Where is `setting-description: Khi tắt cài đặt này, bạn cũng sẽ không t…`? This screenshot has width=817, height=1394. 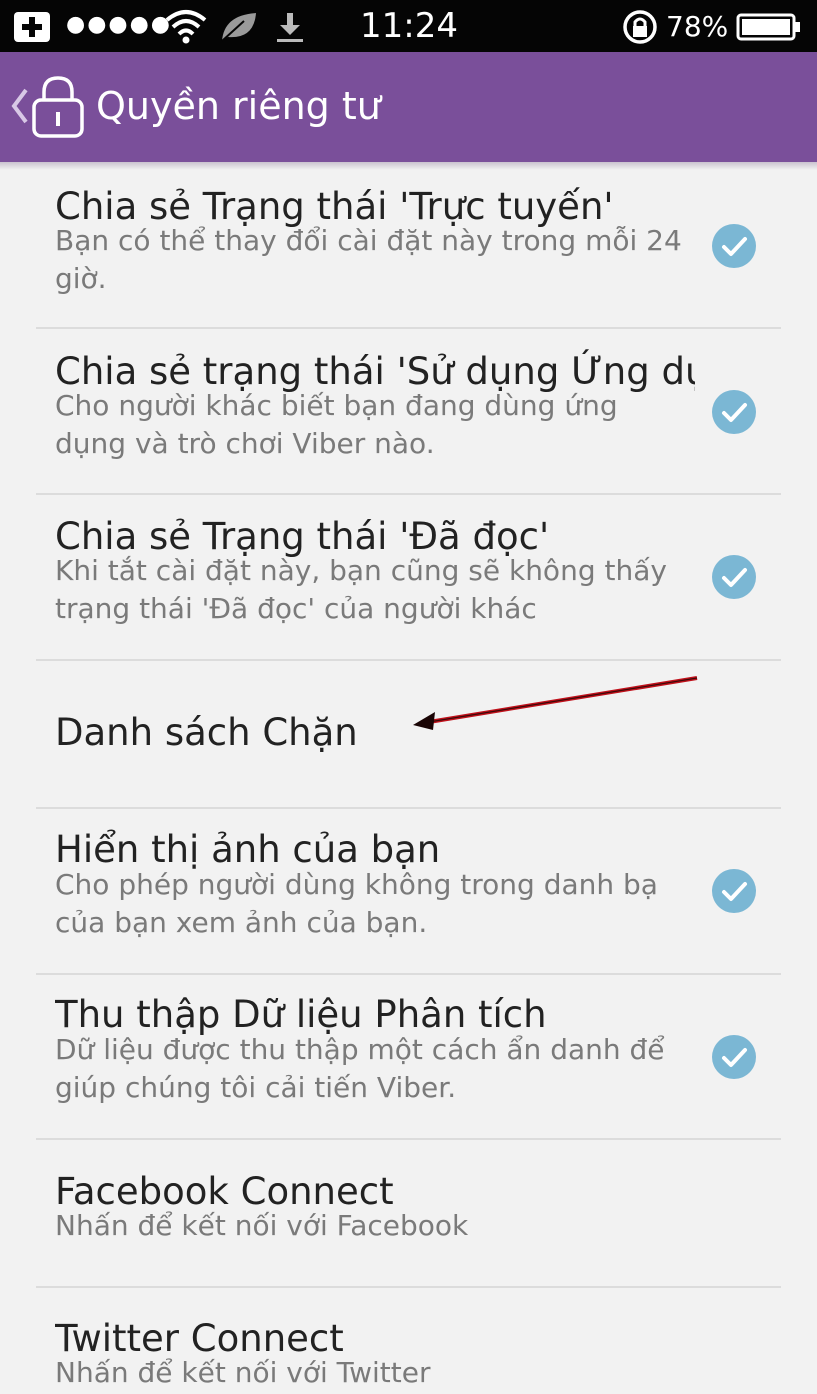 setting-description: Khi tắt cài đặt này, bạn cũng sẽ không t… is located at coordinates (361, 589).